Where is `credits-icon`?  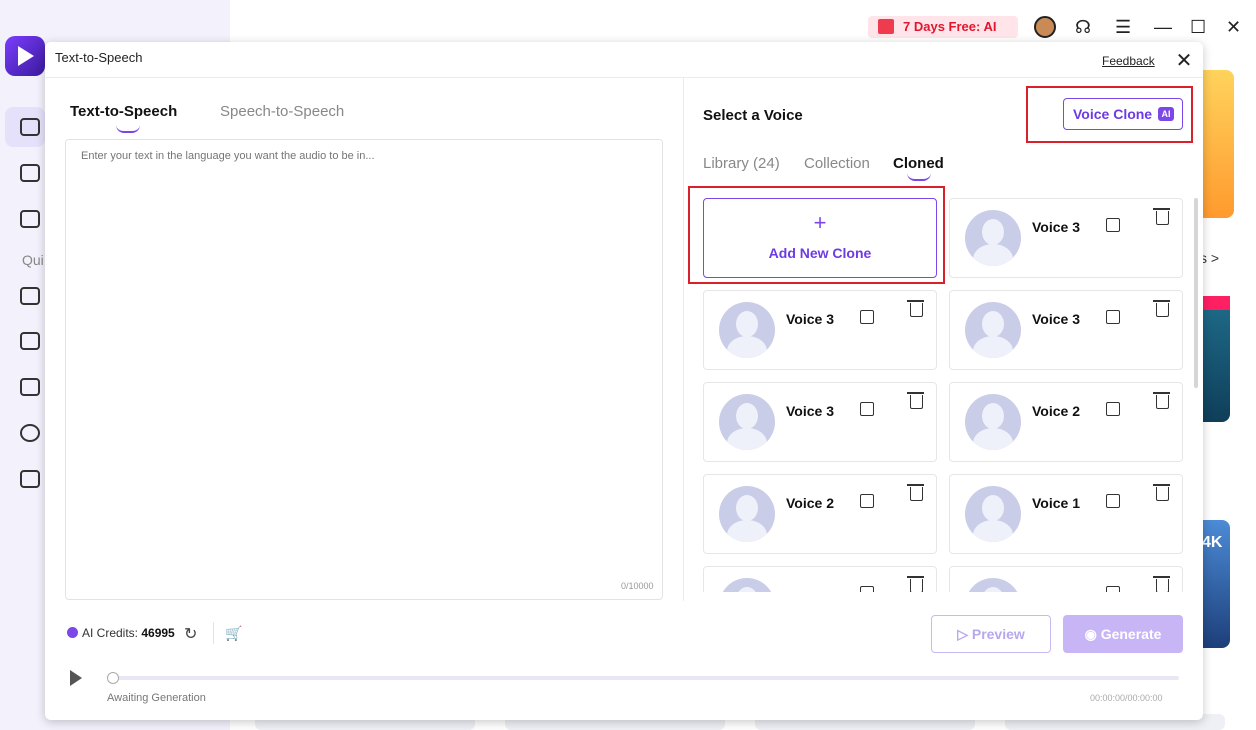 credits-icon is located at coordinates (72, 632).